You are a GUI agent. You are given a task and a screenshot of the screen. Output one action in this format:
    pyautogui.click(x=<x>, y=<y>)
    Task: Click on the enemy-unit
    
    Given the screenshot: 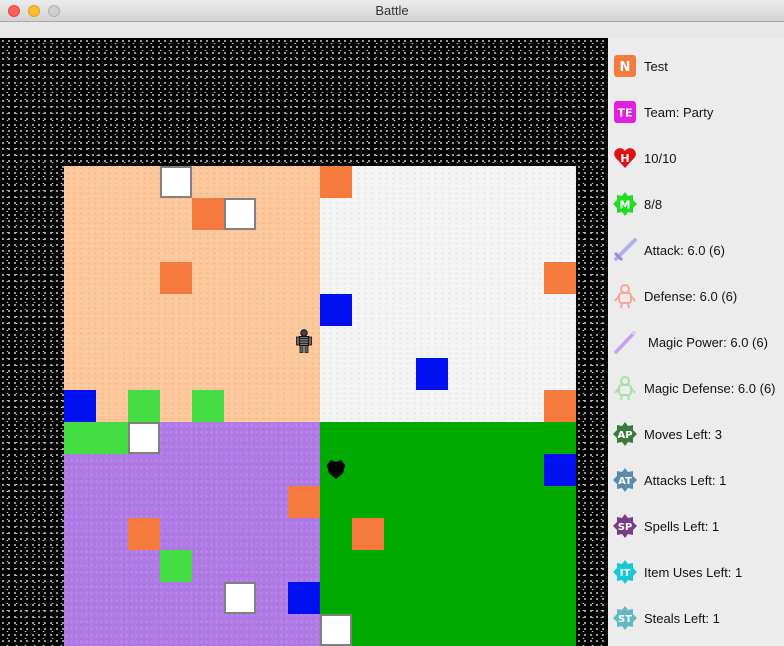 What is the action you would take?
    pyautogui.click(x=336, y=470)
    